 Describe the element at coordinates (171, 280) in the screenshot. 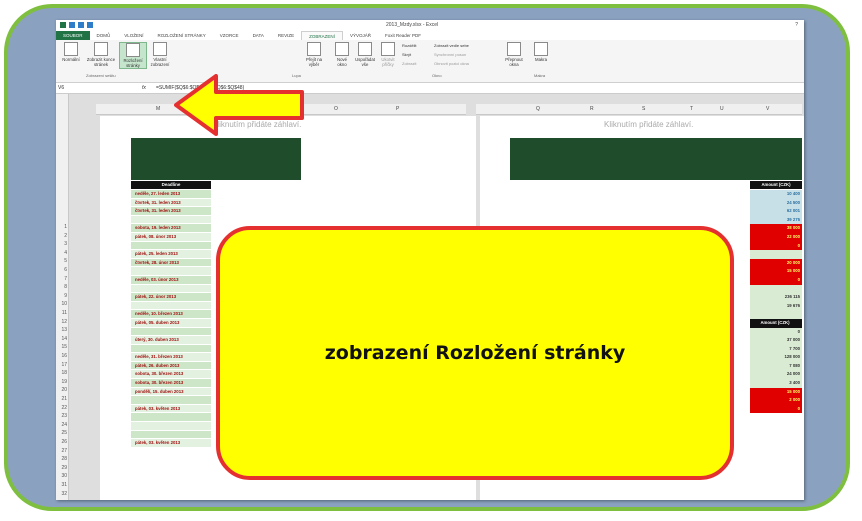

I see `deadline-cell: neděle, 03. únor 2013` at that location.